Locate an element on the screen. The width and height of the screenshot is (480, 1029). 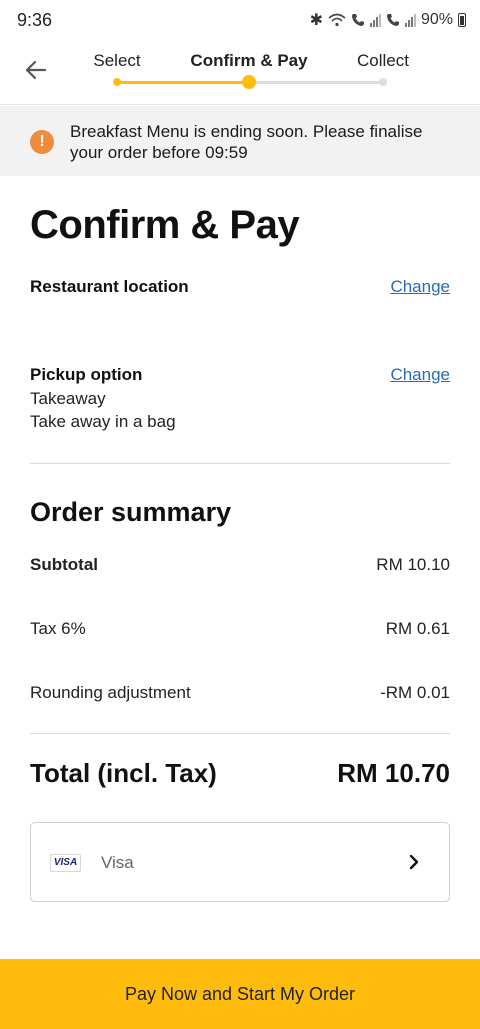
status-icons: ✱ 90% is located at coordinates (388, 20).